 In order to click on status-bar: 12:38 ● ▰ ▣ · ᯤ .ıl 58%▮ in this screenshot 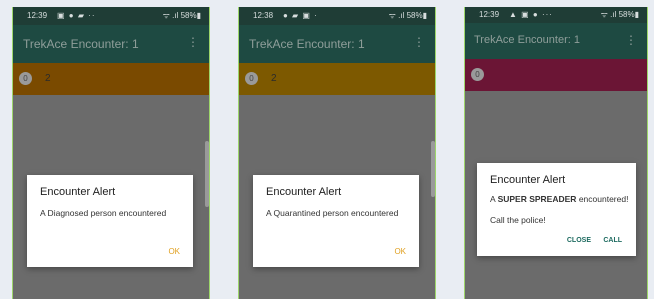, I will do `click(337, 16)`.